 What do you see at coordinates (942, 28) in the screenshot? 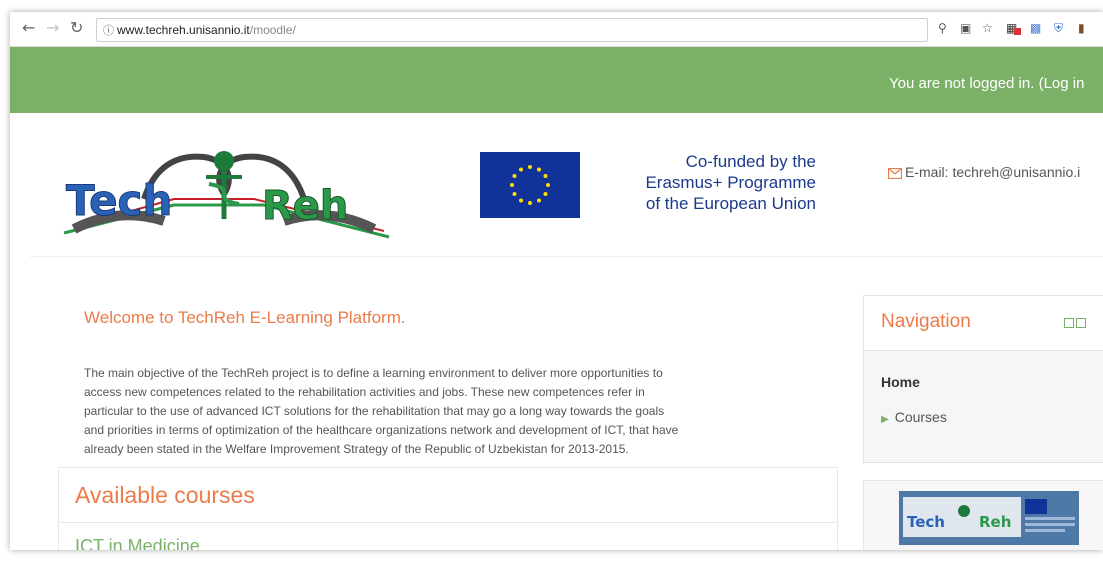
I see `zoom-icon: ⚲` at bounding box center [942, 28].